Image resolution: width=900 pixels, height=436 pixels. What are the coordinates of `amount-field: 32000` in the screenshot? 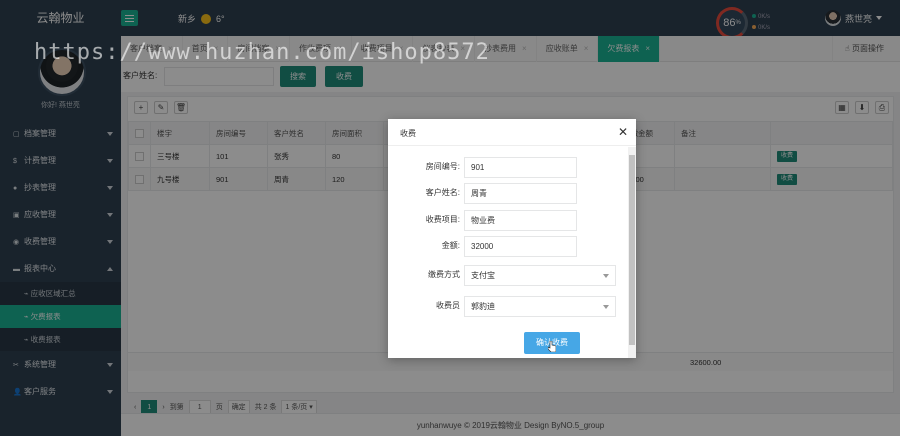 It's located at (520, 246).